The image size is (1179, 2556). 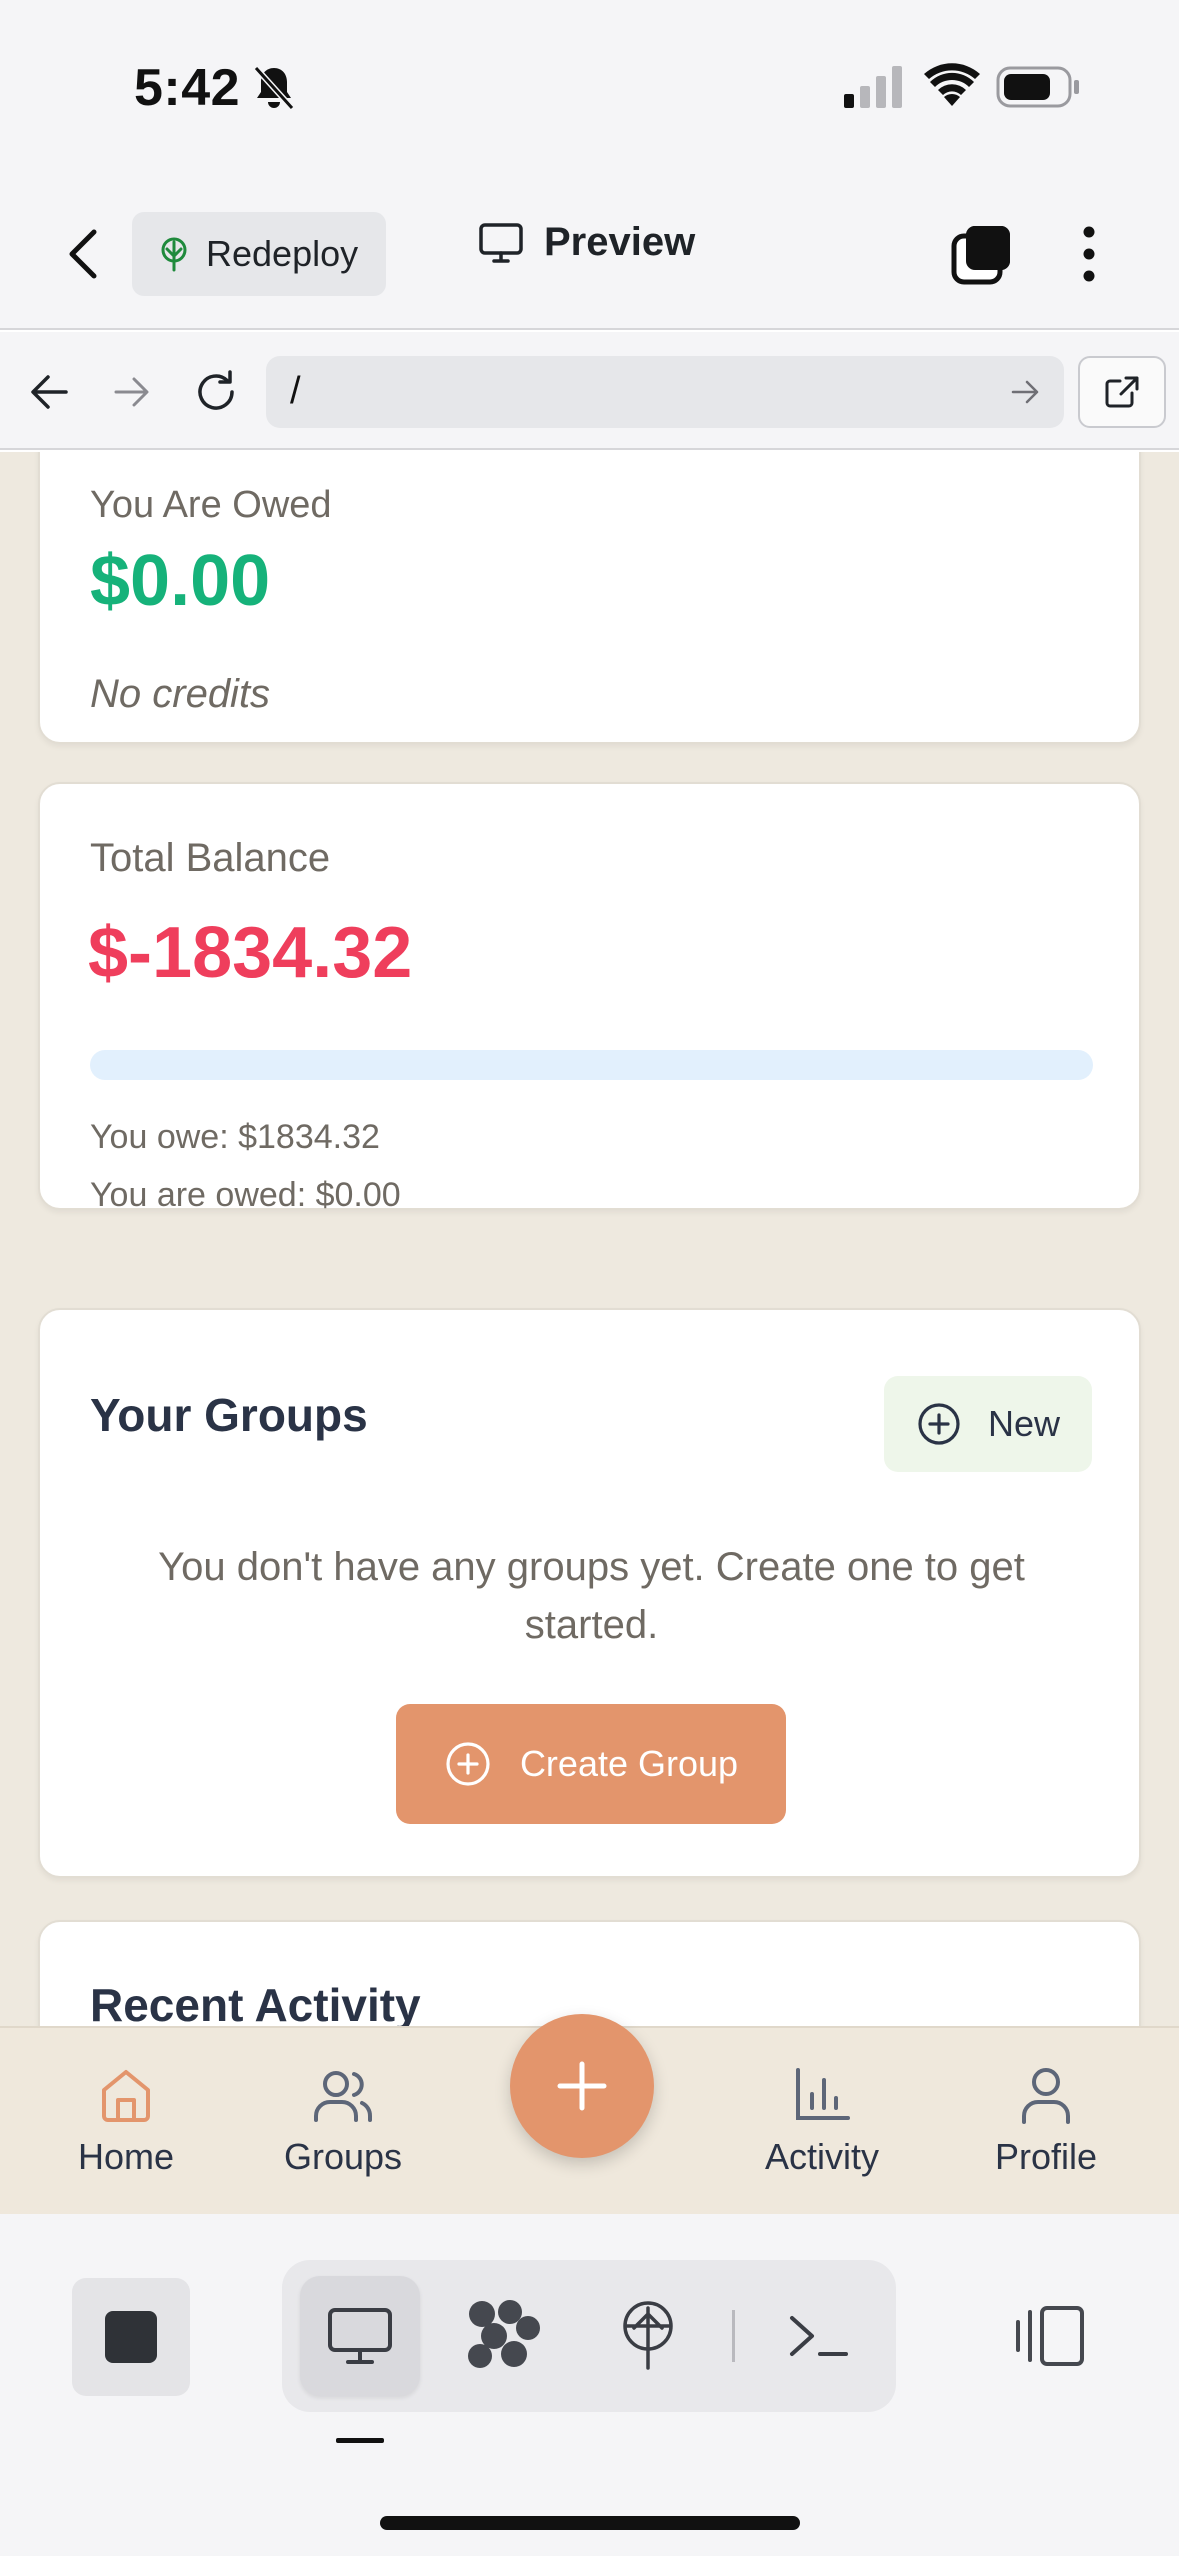 What do you see at coordinates (216, 392) in the screenshot?
I see `reload-icon` at bounding box center [216, 392].